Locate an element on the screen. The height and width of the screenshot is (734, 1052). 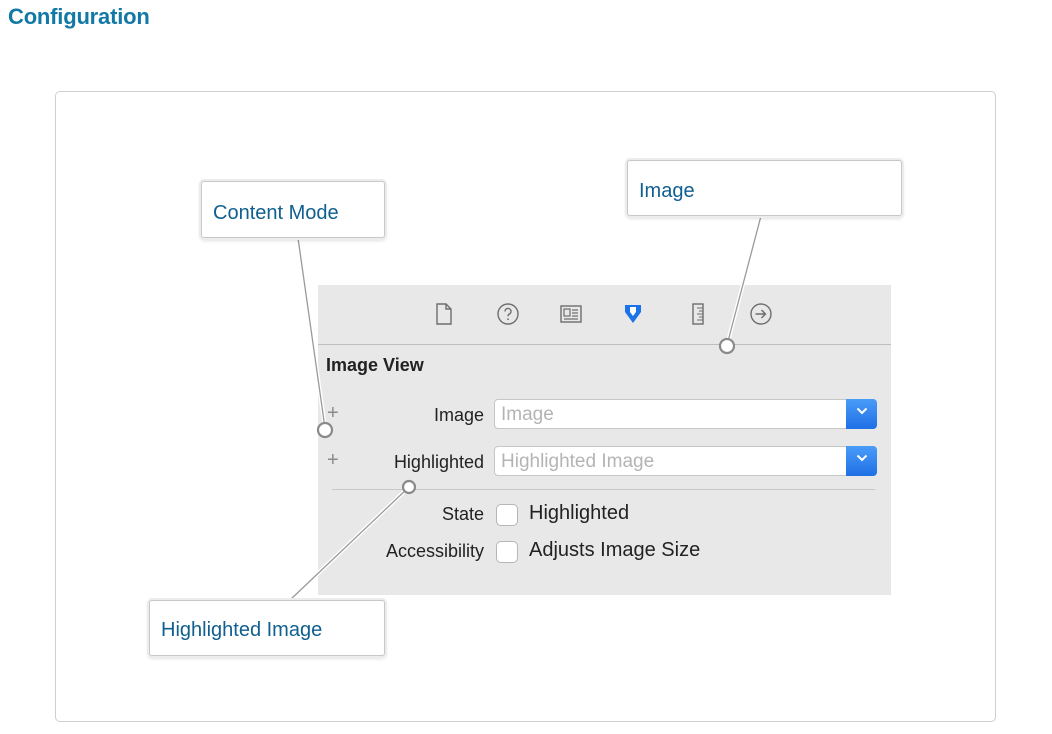
image-combo-box: Image is located at coordinates (685, 414).